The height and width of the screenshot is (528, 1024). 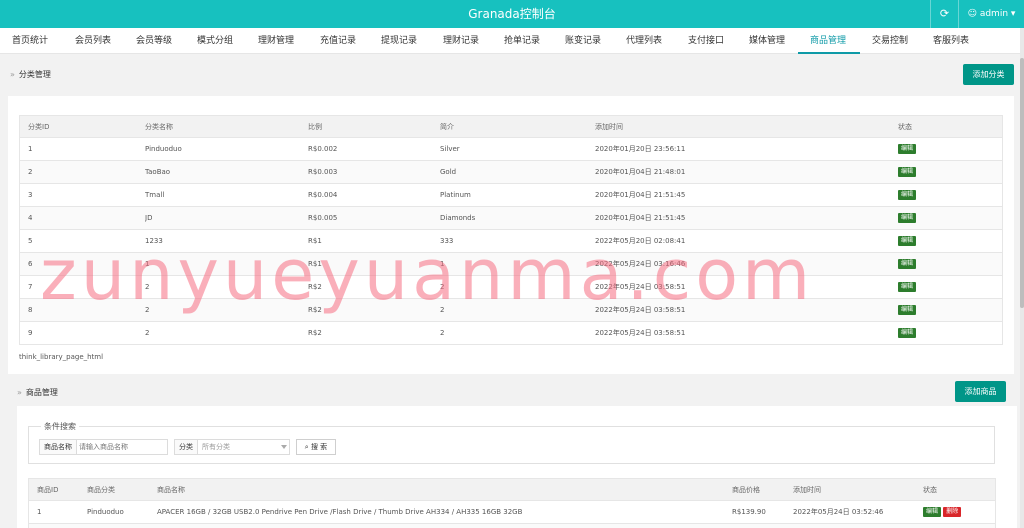 What do you see at coordinates (511, 127) in the screenshot?
I see `table-header: 分类ID 分类名称 比例 简介 添加时间 状态` at bounding box center [511, 127].